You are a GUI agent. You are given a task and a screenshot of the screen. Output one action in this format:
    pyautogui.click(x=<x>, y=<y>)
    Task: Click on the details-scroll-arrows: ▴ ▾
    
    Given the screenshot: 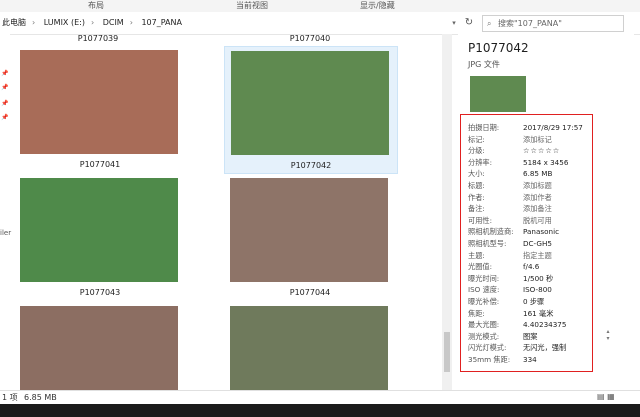 What is the action you would take?
    pyautogui.click(x=608, y=343)
    